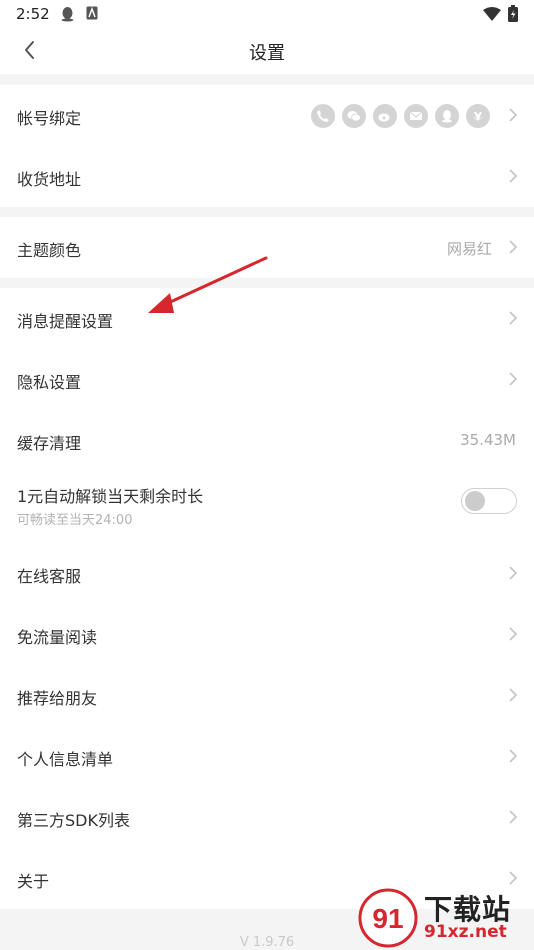 The height and width of the screenshot is (950, 534). I want to click on site-watermark: 91 下载站 91xz.net, so click(443, 918).